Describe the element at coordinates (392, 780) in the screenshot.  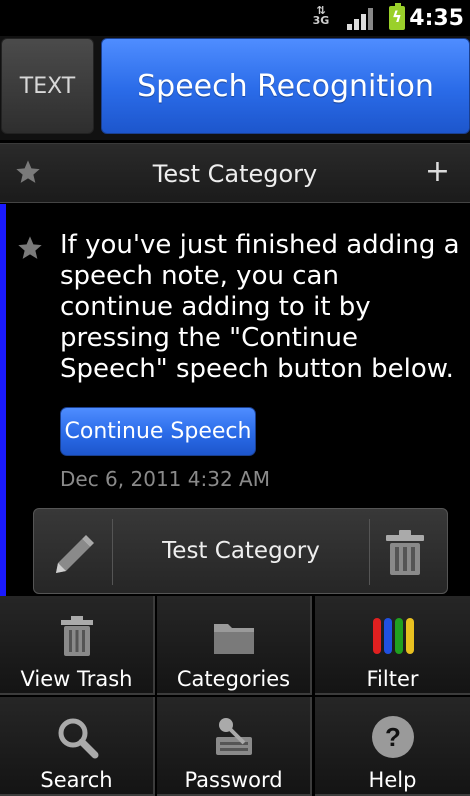
I see `menu-label: Help` at that location.